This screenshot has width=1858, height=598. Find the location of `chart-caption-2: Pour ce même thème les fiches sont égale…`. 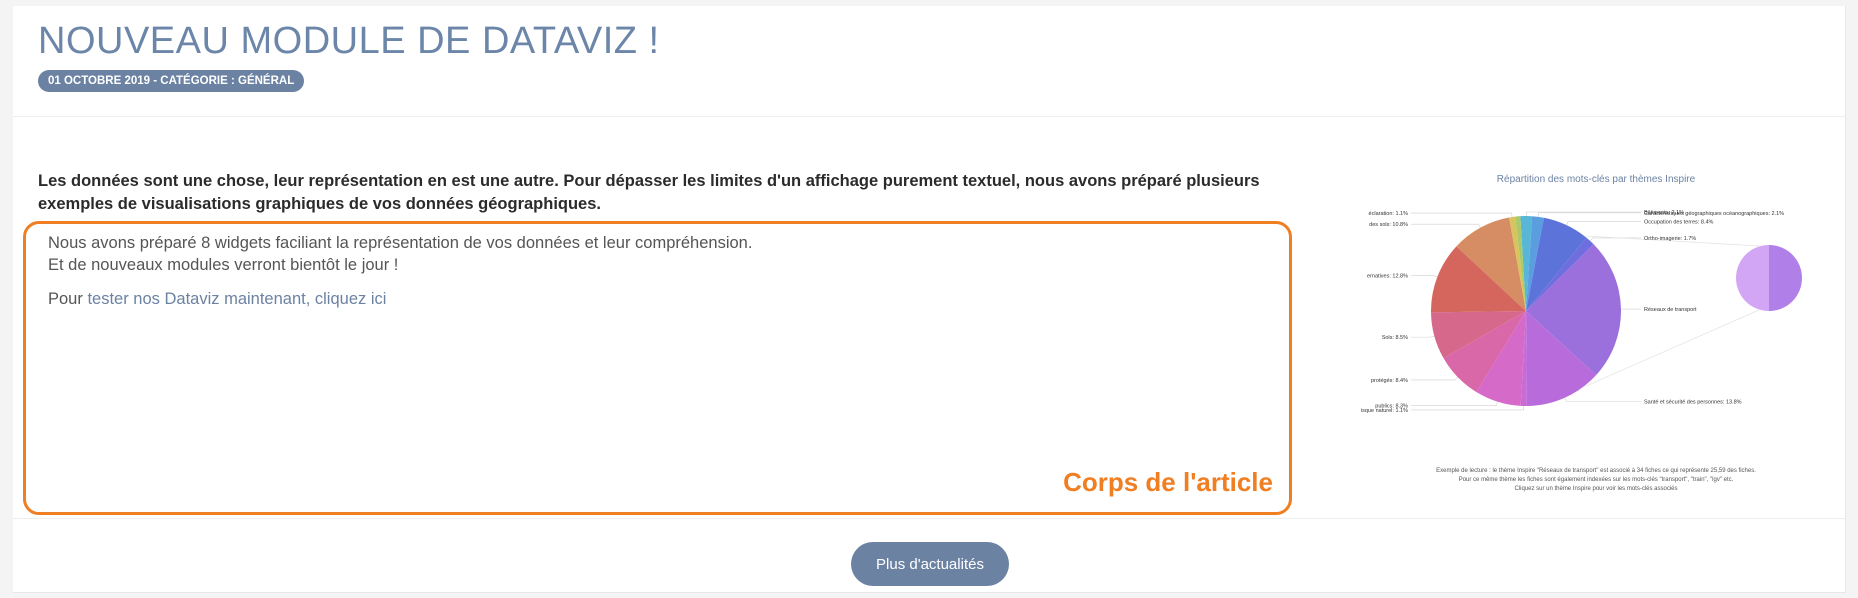

chart-caption-2: Pour ce même thème les fiches sont égale… is located at coordinates (1596, 480).